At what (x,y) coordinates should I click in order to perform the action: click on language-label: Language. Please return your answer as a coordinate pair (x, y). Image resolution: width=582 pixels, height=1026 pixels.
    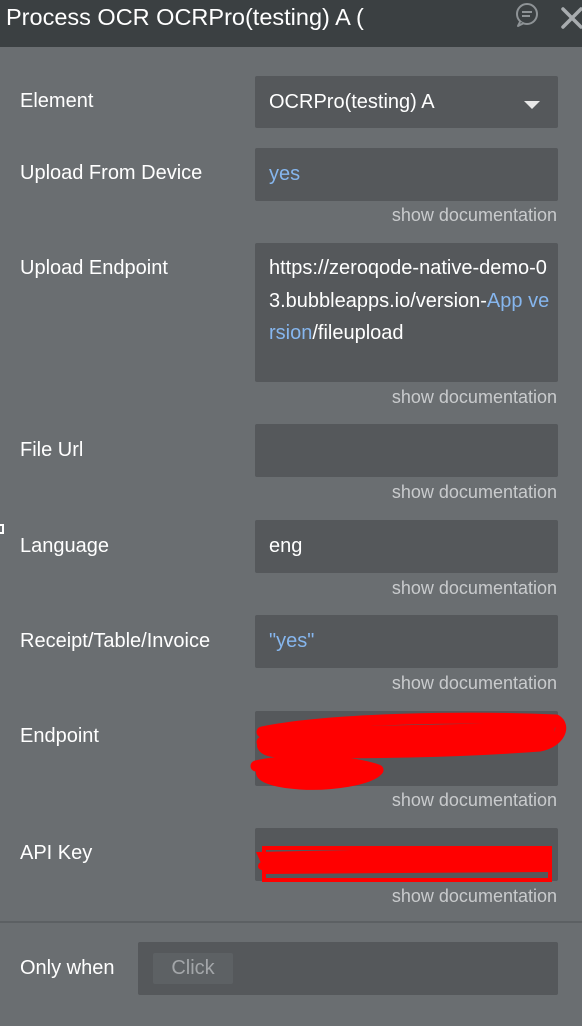
    Looking at the image, I should click on (64, 546).